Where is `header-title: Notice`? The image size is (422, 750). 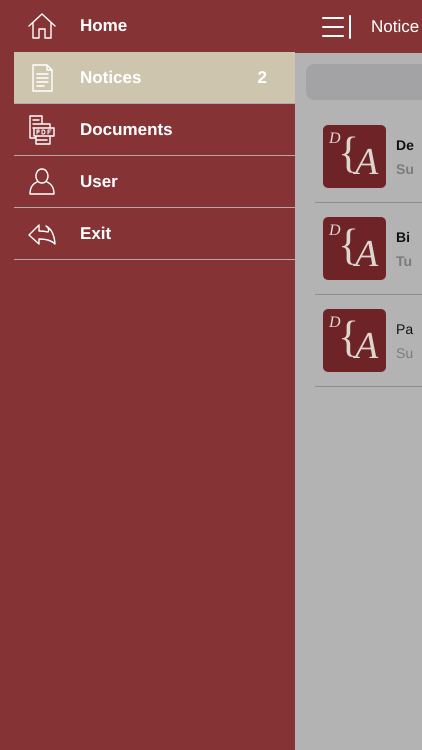
header-title: Notice is located at coordinates (395, 26).